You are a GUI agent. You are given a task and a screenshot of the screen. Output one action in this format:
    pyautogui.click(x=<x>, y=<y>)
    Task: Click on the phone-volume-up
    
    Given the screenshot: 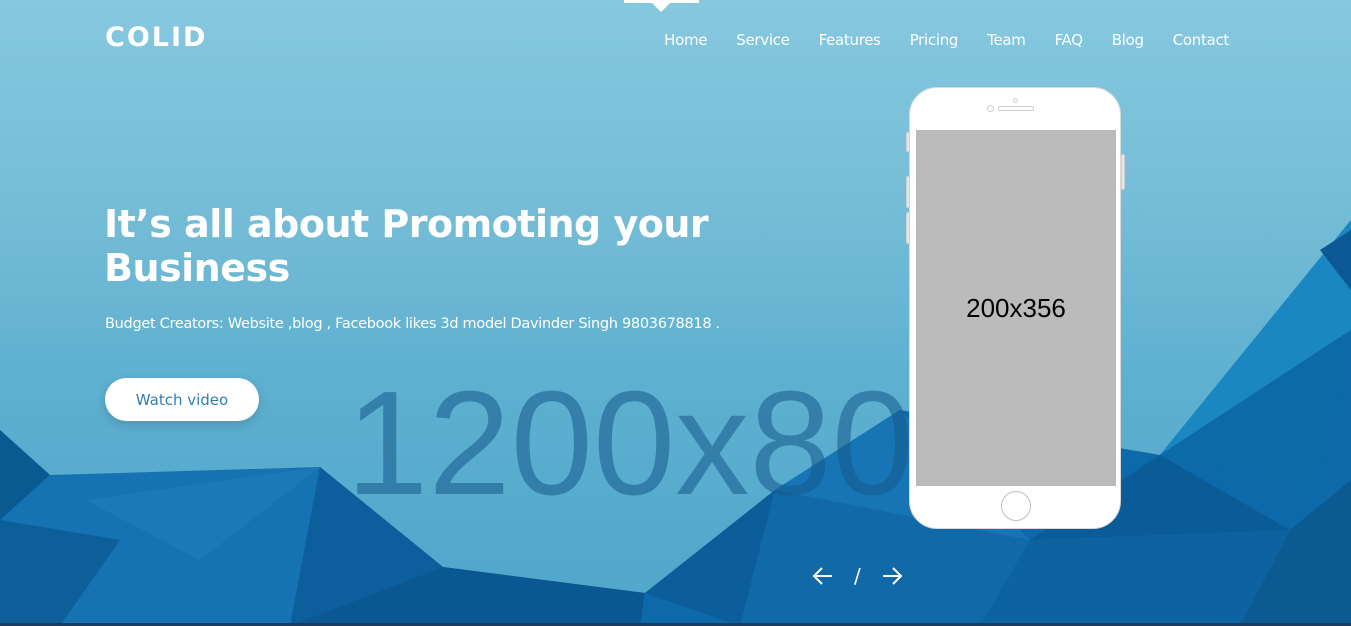 What is the action you would take?
    pyautogui.click(x=908, y=192)
    